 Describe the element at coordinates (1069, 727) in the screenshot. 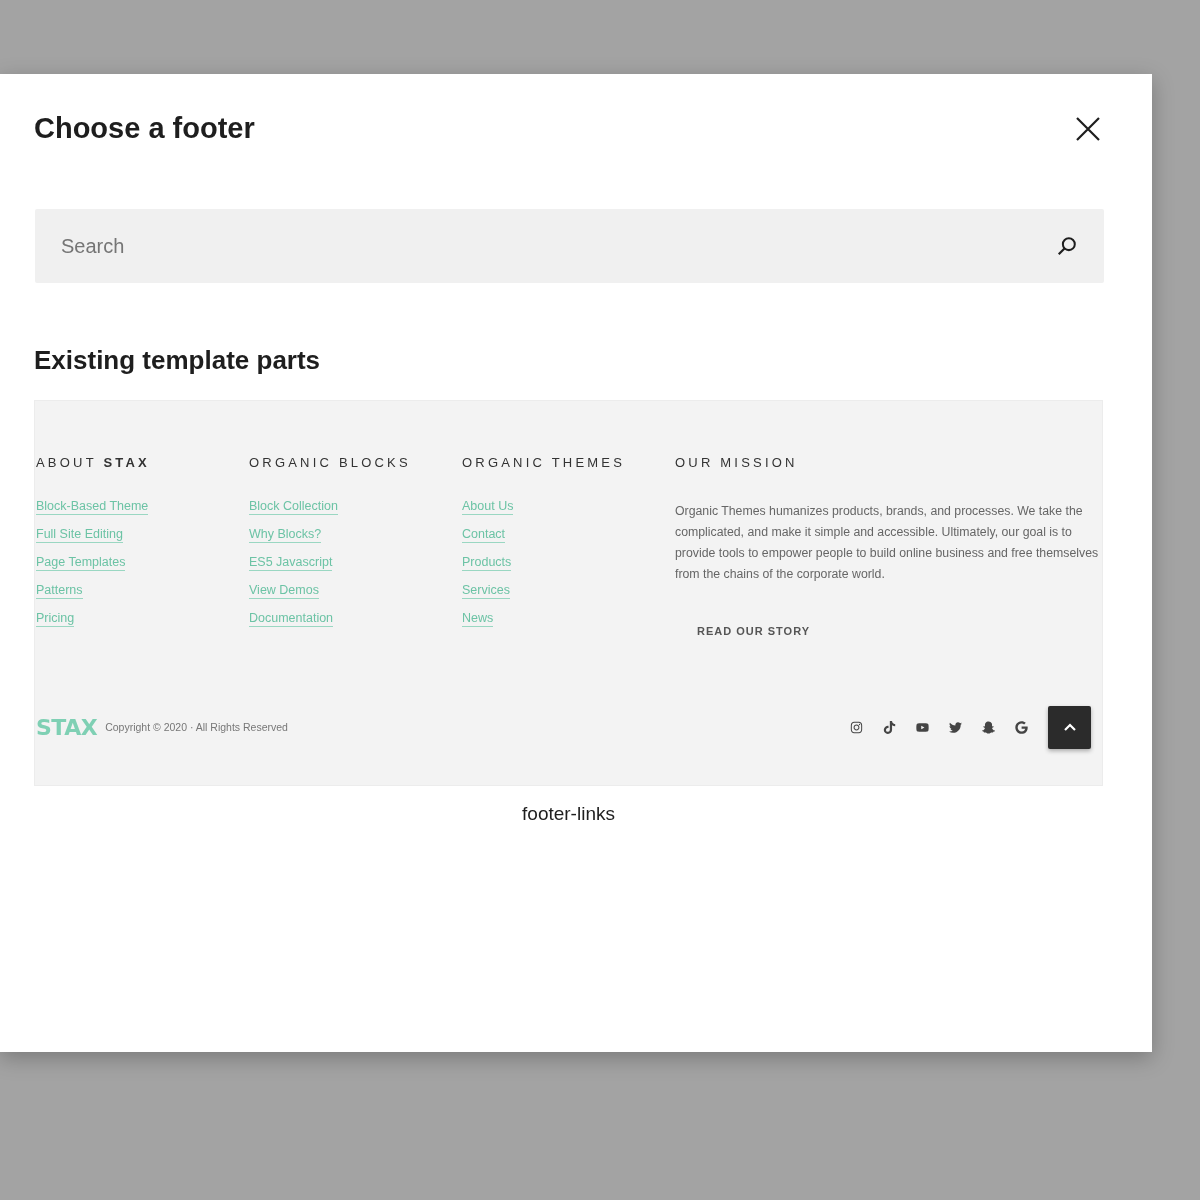

I see `back-to-top-button` at that location.